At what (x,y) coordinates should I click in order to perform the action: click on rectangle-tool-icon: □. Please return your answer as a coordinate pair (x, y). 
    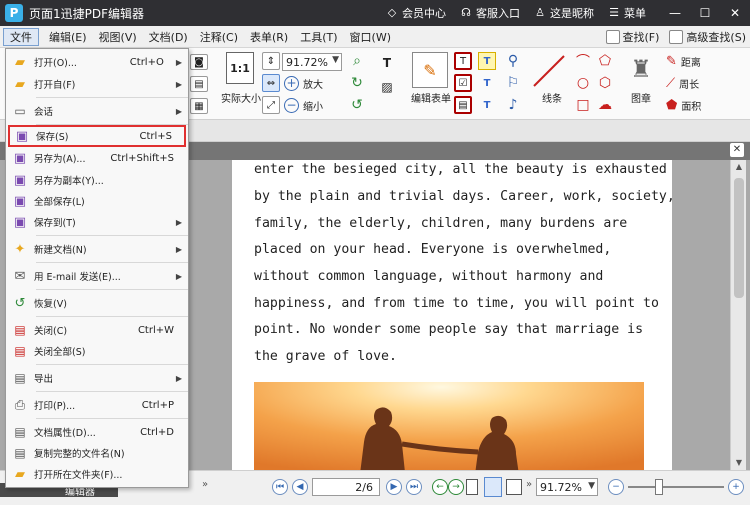
    Looking at the image, I should click on (583, 105).